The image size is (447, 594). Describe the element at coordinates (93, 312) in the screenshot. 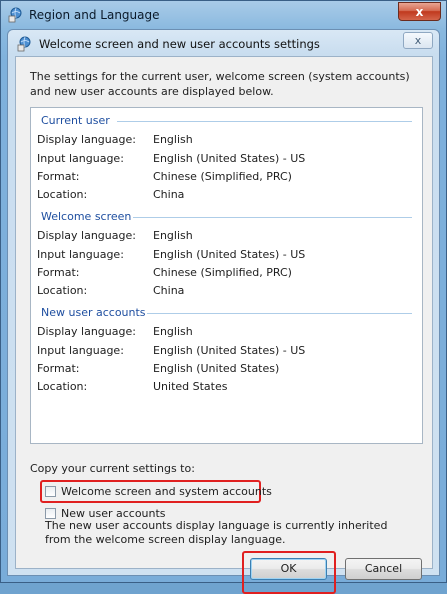

I see `section-header: New user accounts` at that location.